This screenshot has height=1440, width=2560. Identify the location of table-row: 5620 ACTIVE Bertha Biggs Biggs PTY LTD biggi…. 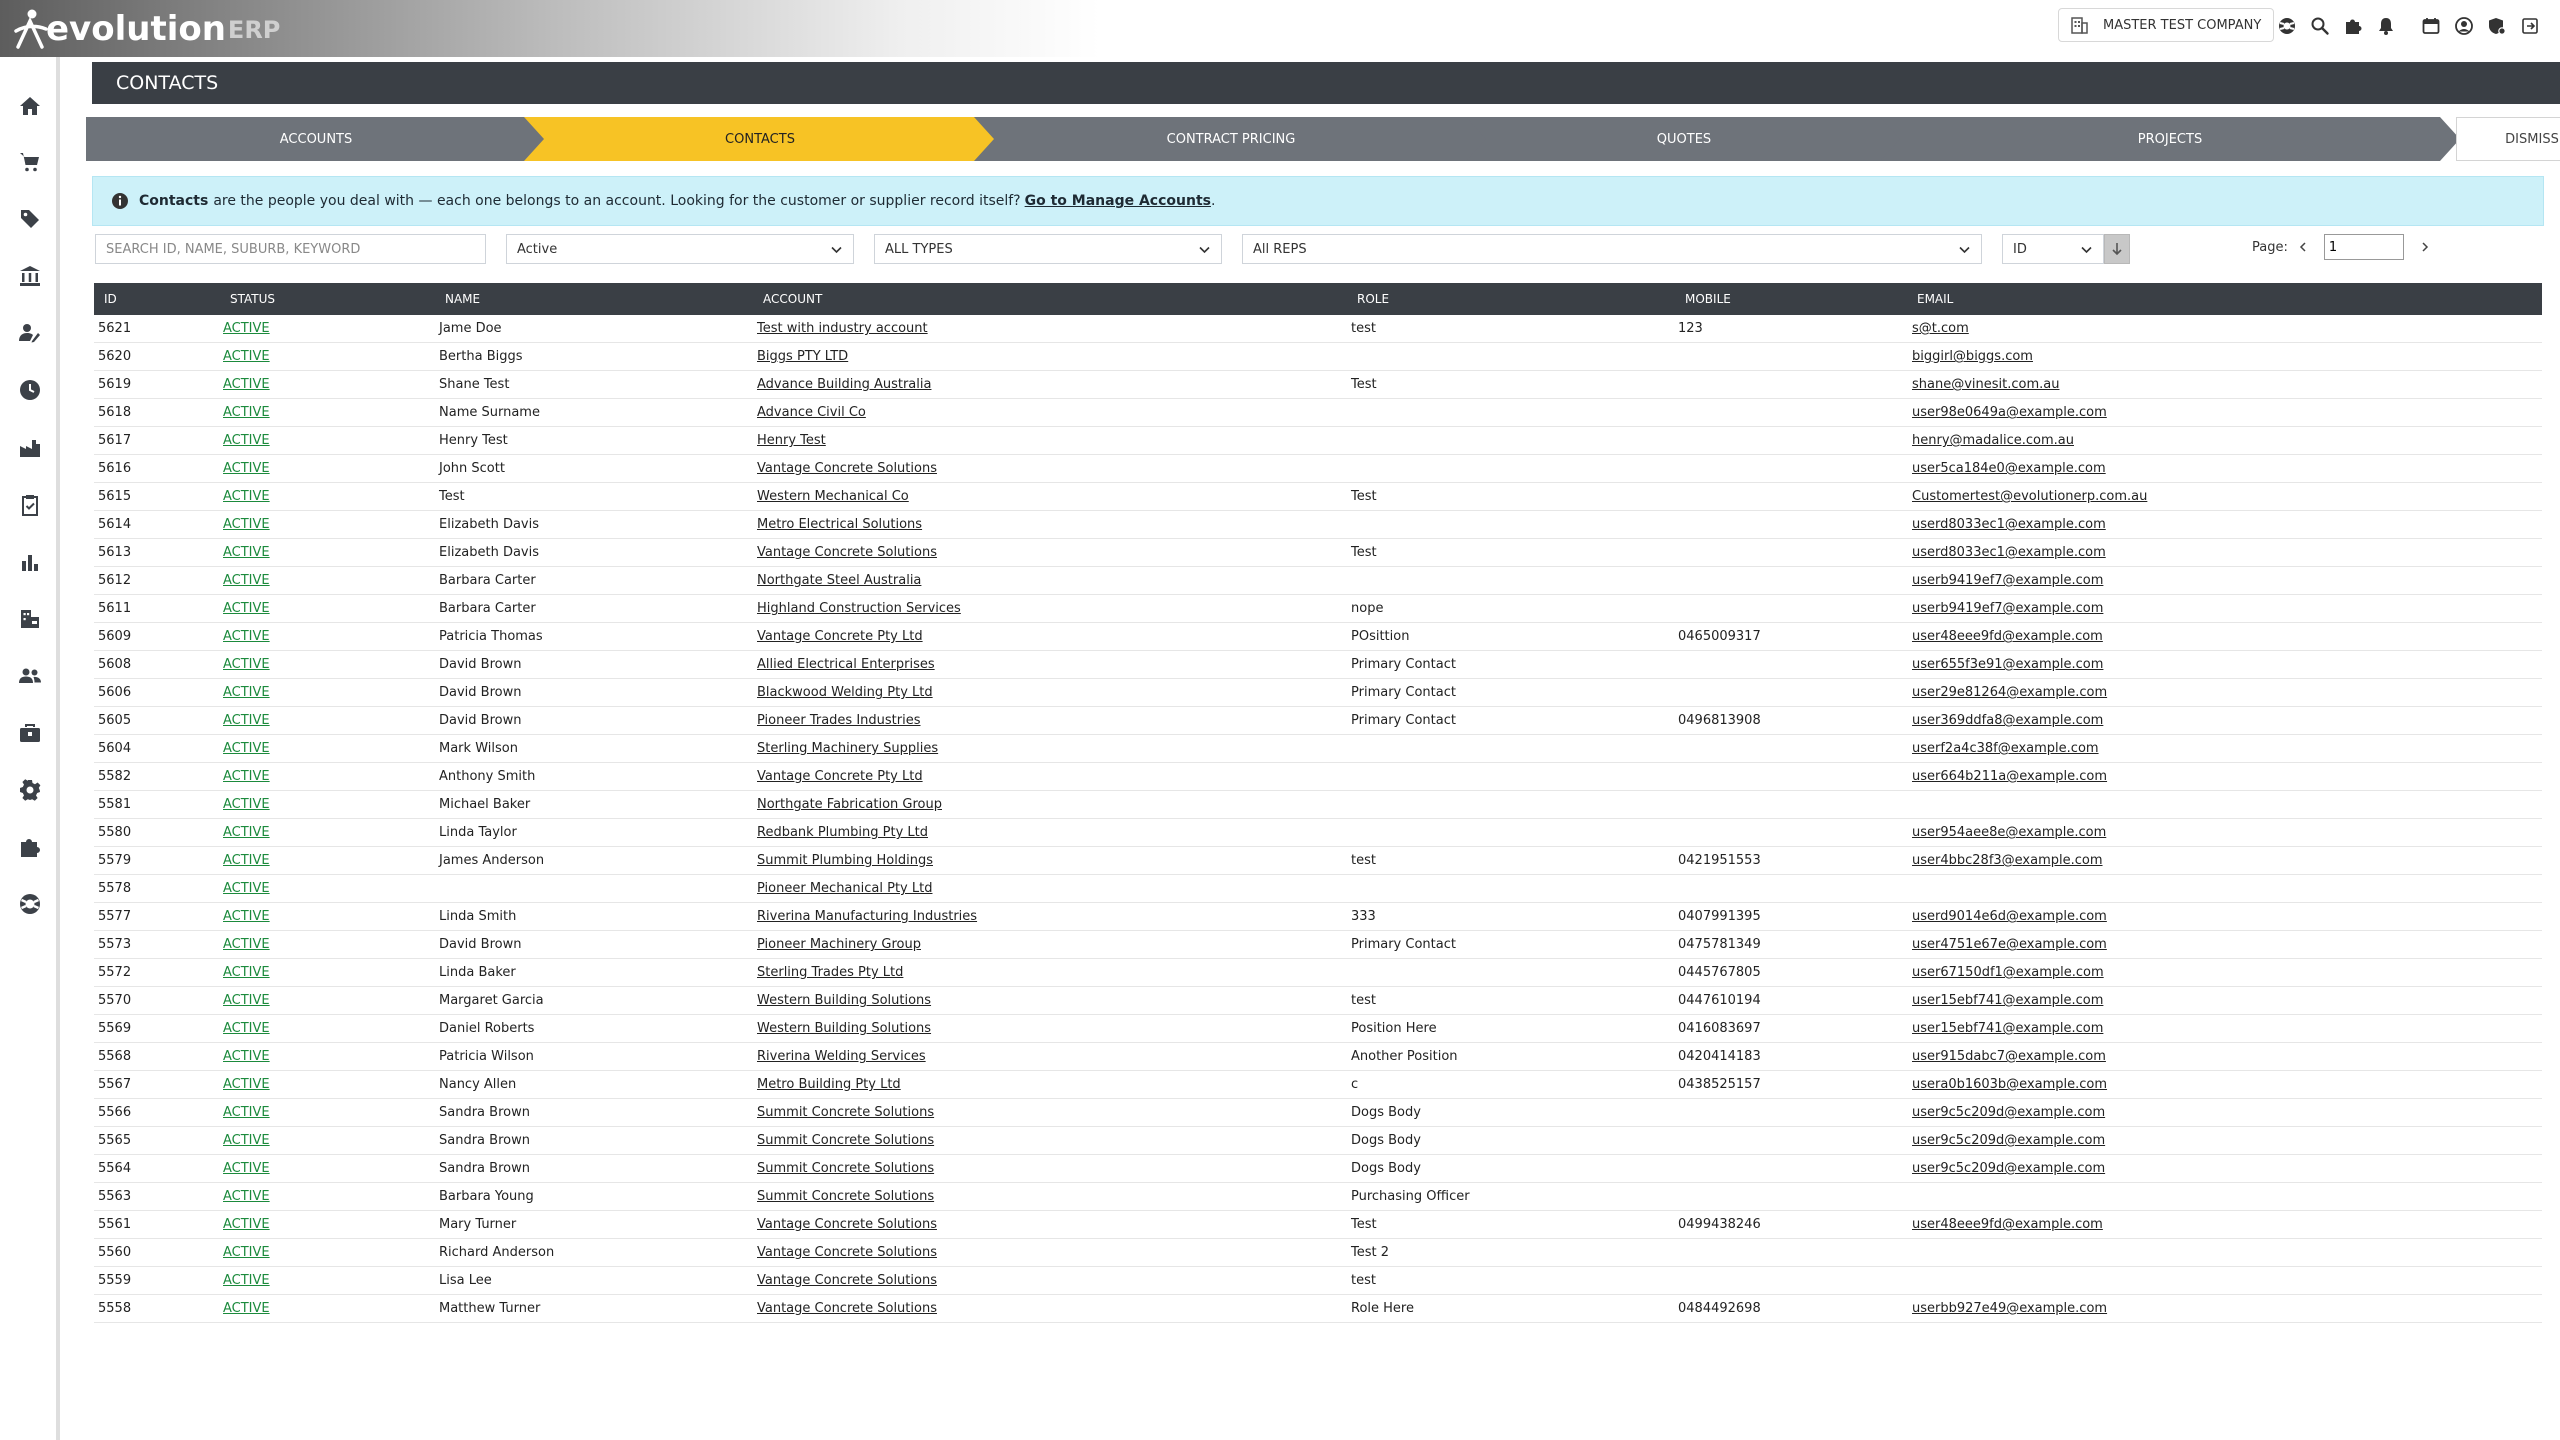
(1318, 357).